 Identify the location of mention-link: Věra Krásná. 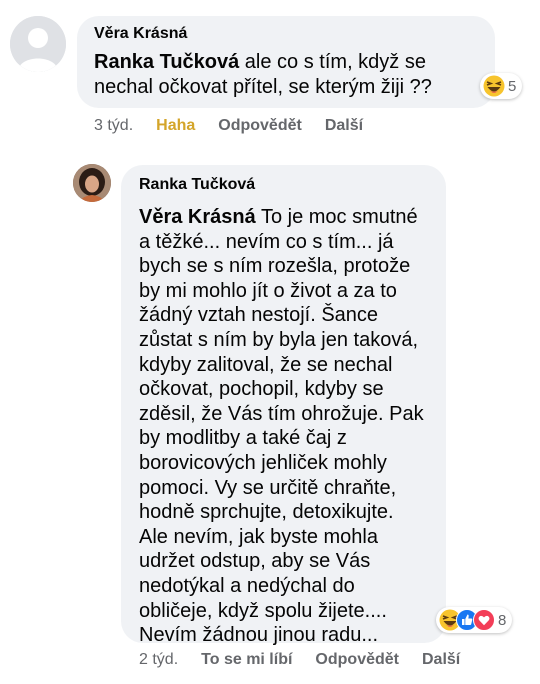
(197, 217).